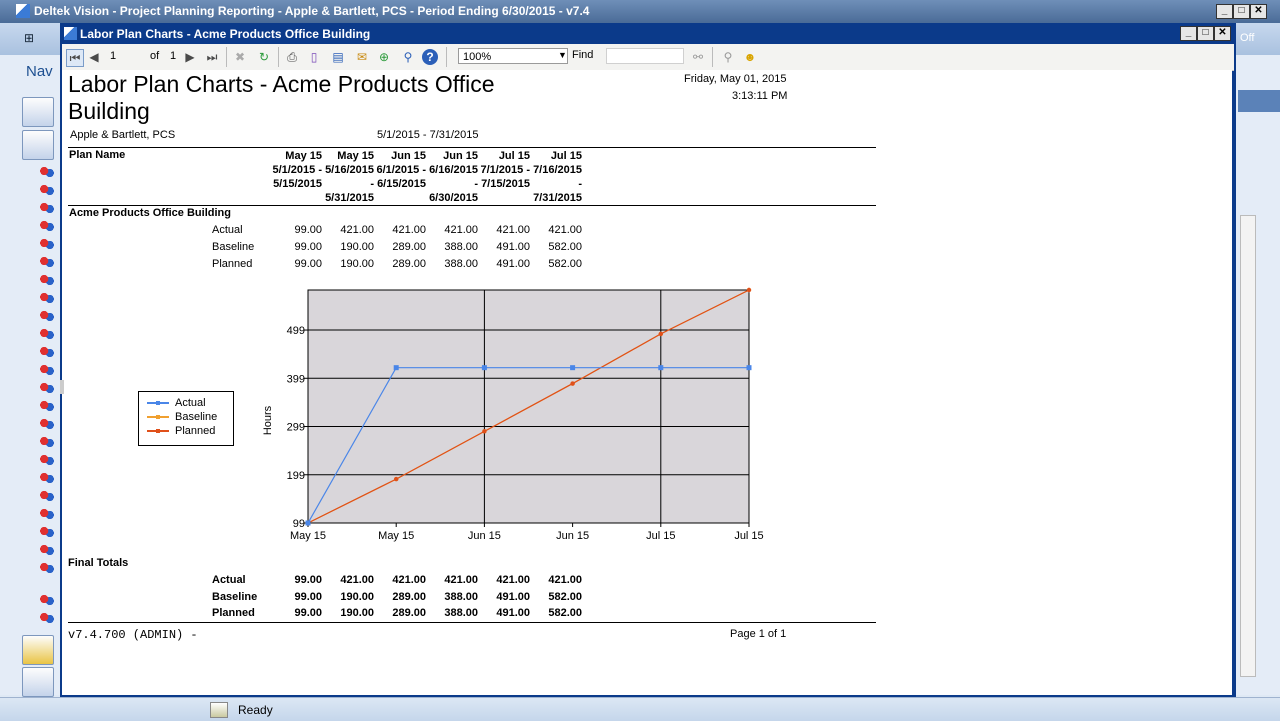 Image resolution: width=1280 pixels, height=721 pixels. I want to click on right-scrollbar, so click(1248, 446).